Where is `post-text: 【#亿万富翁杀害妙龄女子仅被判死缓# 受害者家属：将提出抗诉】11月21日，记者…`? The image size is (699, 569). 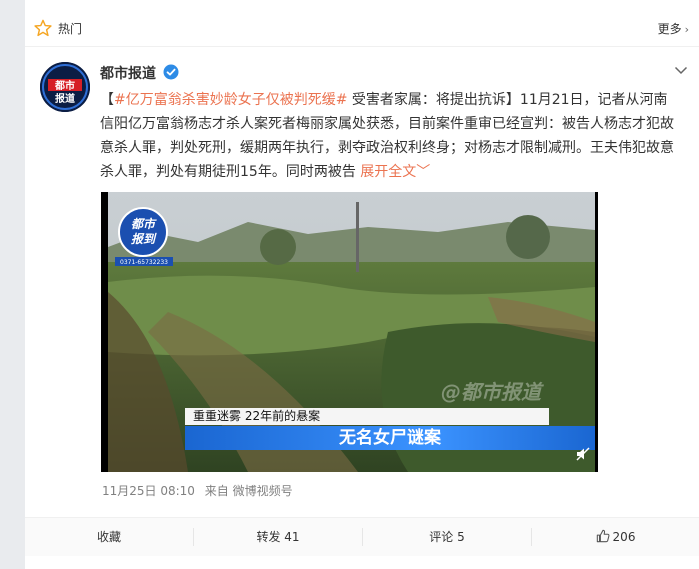
post-text: 【#亿万富翁杀害妙龄女子仅被判死缓# 受害者家属：将提出抗诉】11月21日，记者… is located at coordinates (387, 136).